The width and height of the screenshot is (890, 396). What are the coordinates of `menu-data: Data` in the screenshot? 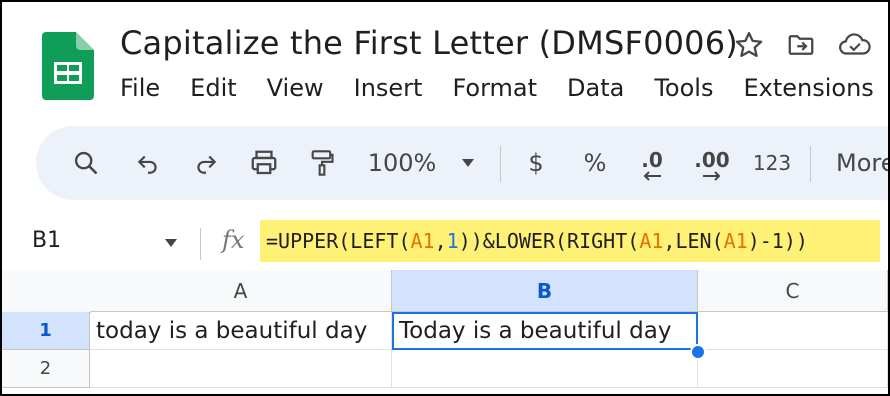 It's located at (595, 88).